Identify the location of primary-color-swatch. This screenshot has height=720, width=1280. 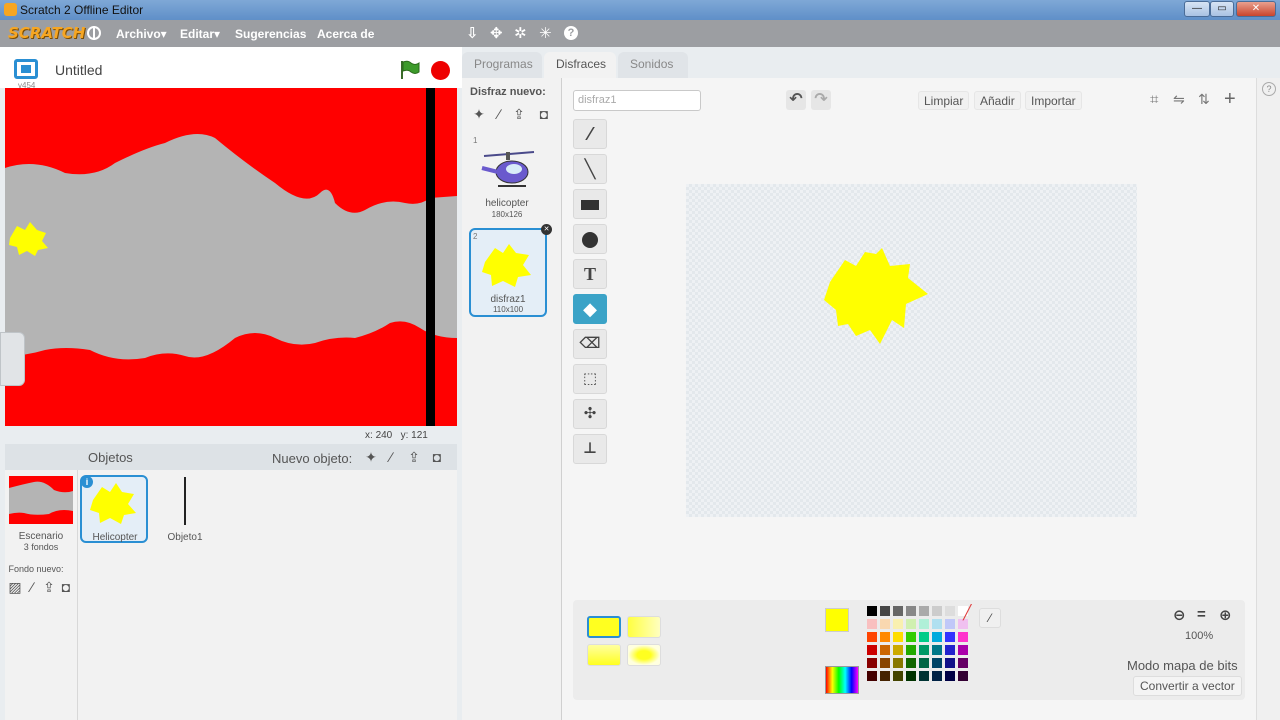
(837, 620).